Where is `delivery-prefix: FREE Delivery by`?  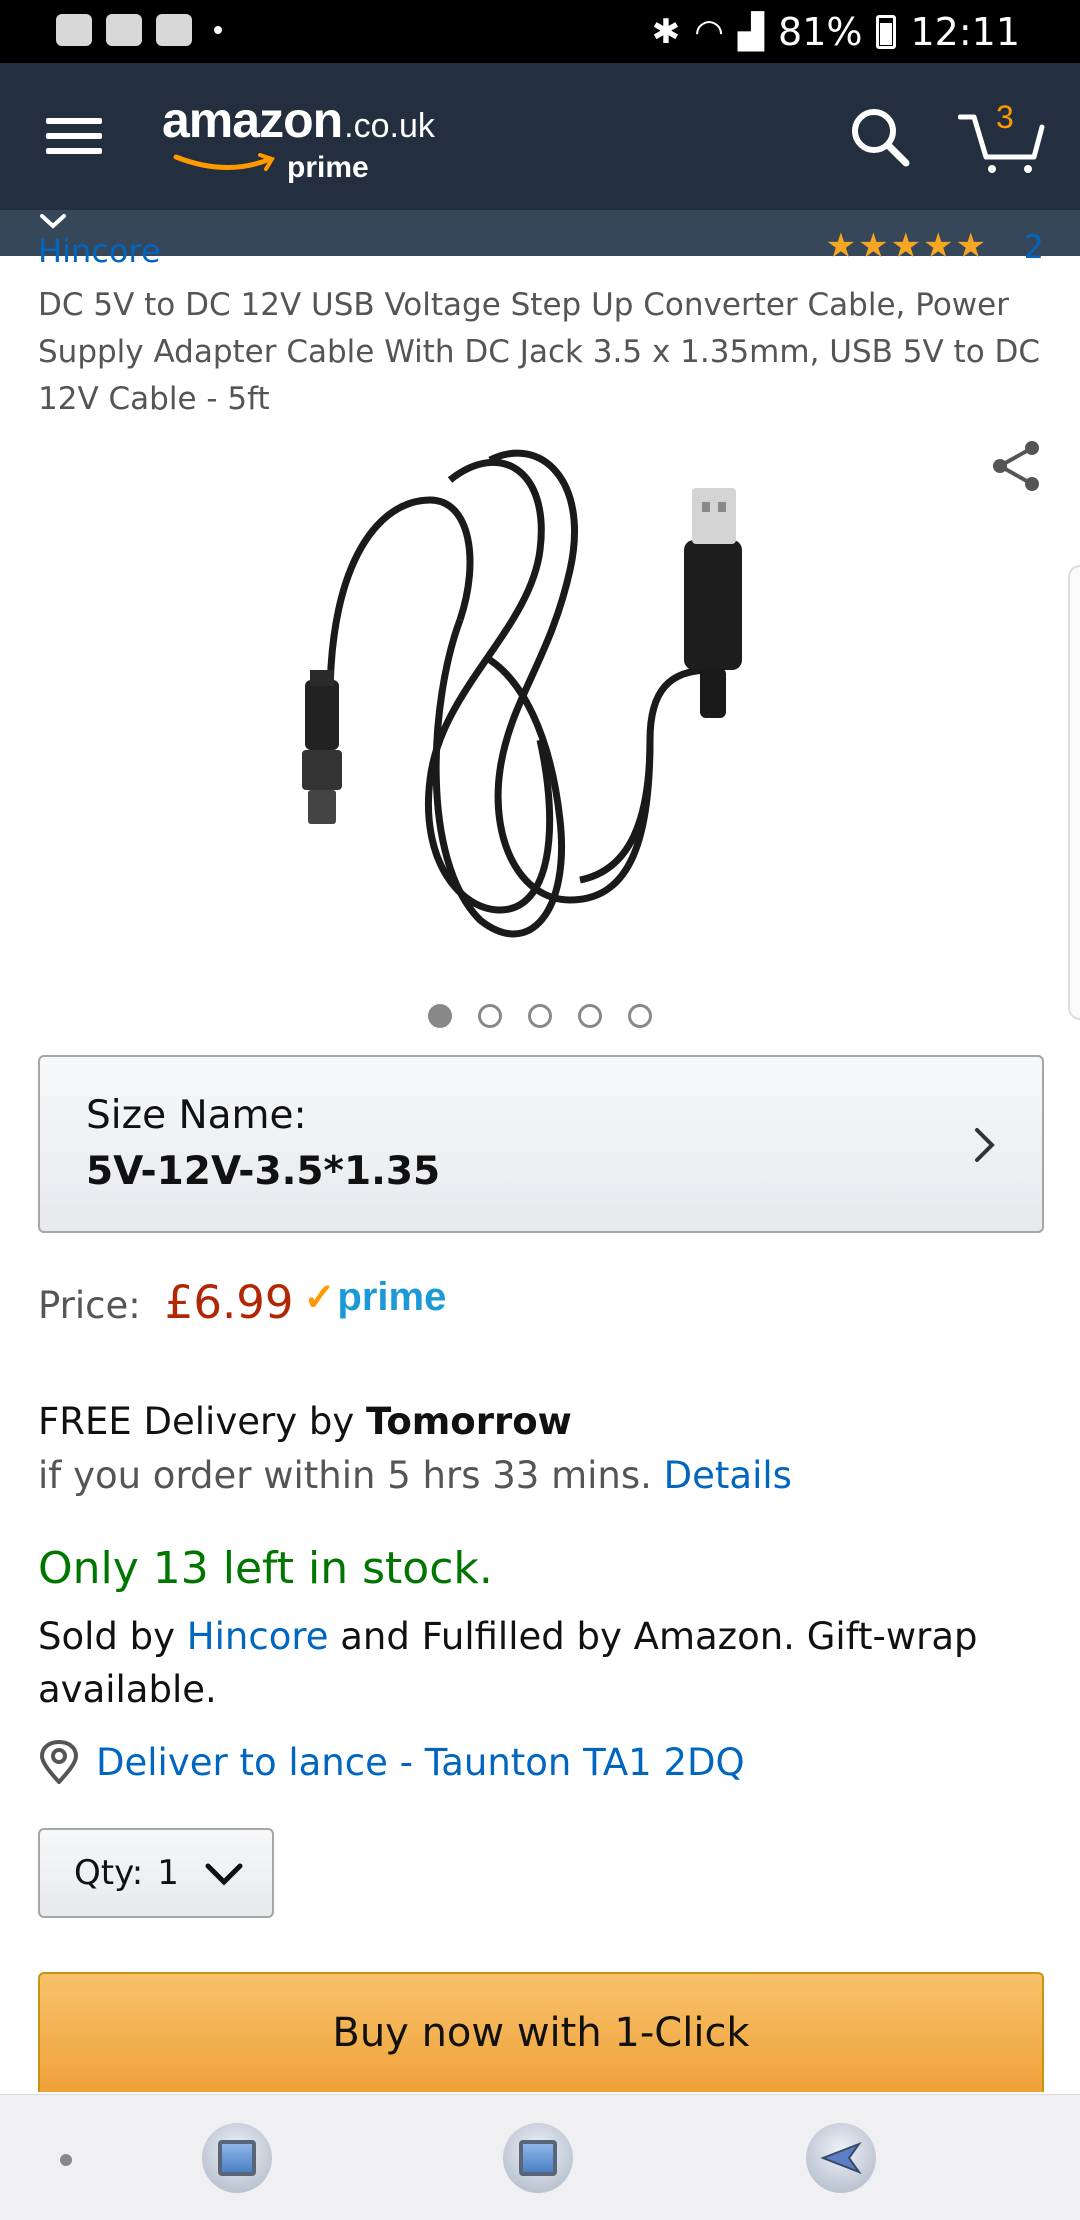
delivery-prefix: FREE Delivery by is located at coordinates (202, 1421).